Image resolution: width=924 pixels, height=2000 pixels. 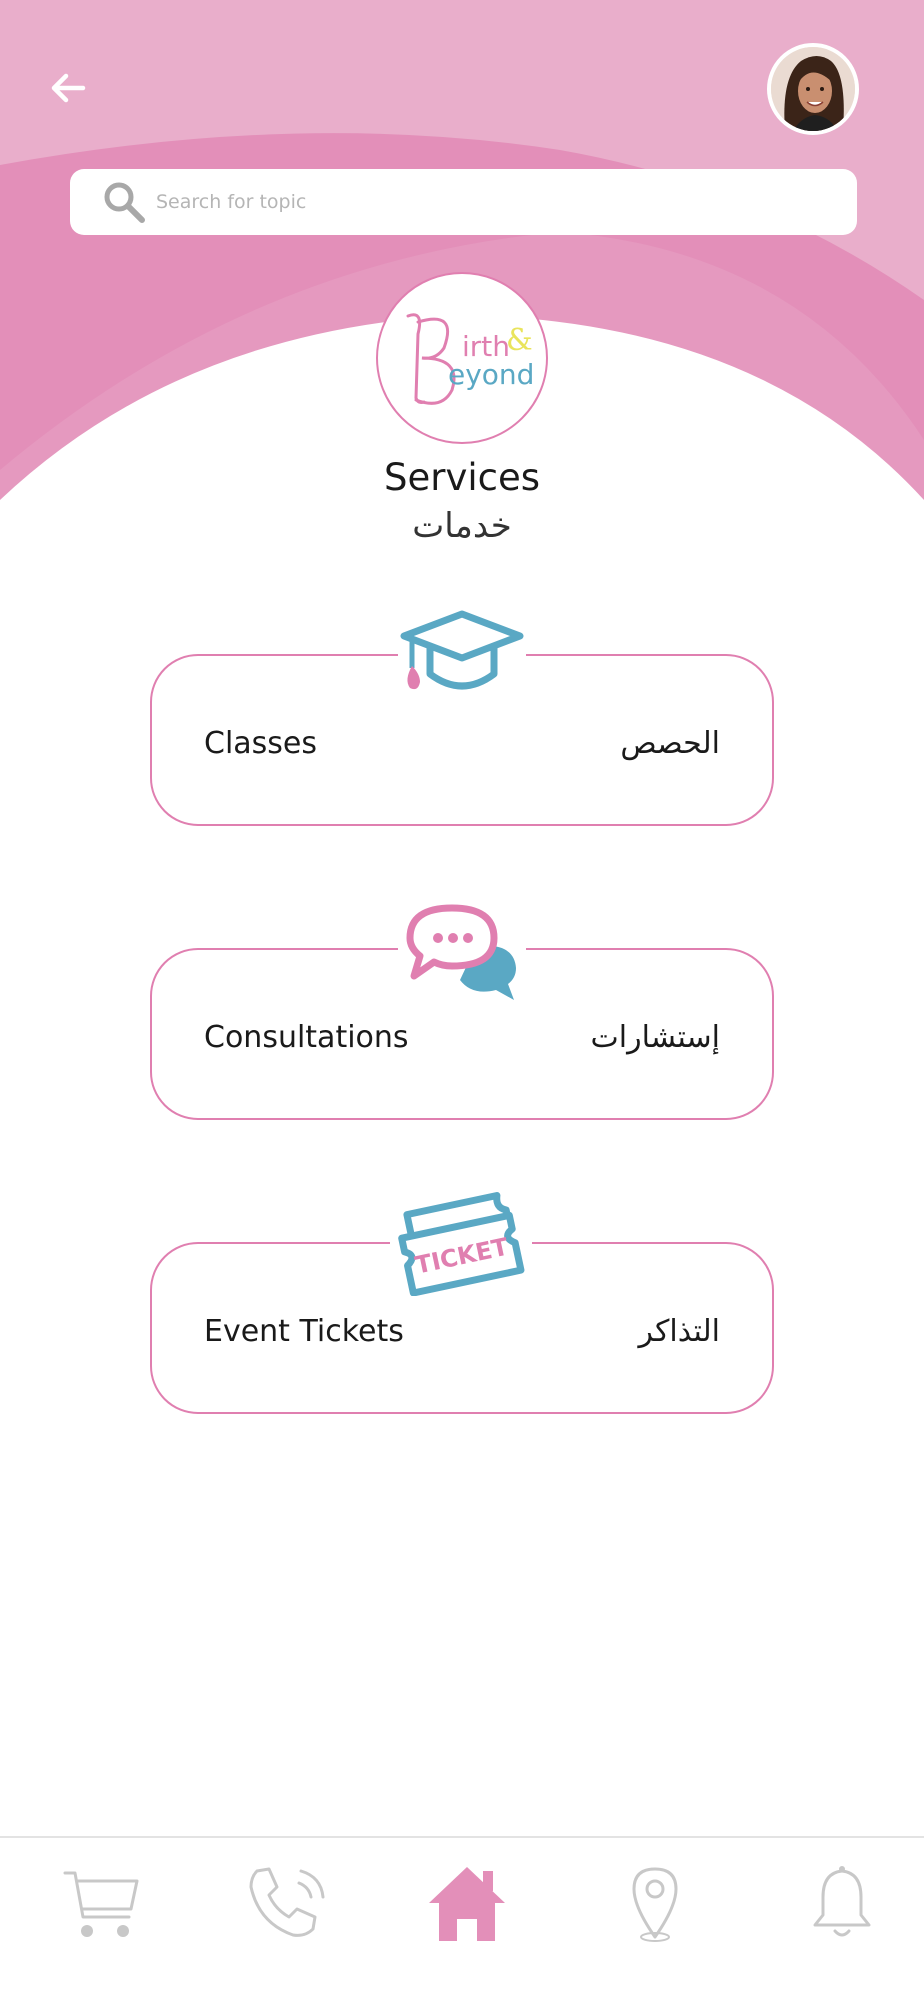 I want to click on search-input, so click(x=456, y=202).